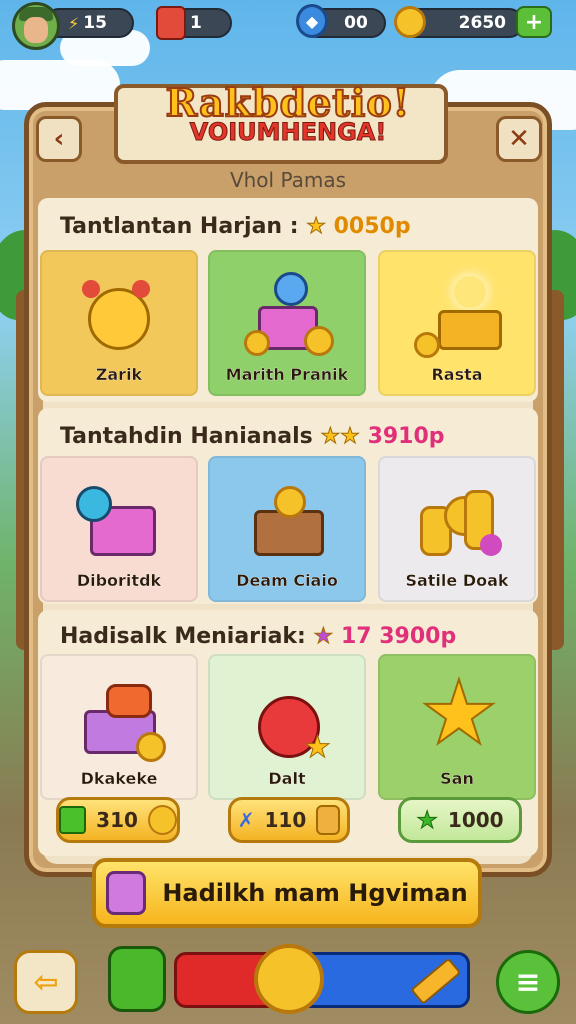 The height and width of the screenshot is (1024, 576). What do you see at coordinates (235, 227) in the screenshot?
I see `section-title: Tantlantan Harjan : ★ 0050p` at bounding box center [235, 227].